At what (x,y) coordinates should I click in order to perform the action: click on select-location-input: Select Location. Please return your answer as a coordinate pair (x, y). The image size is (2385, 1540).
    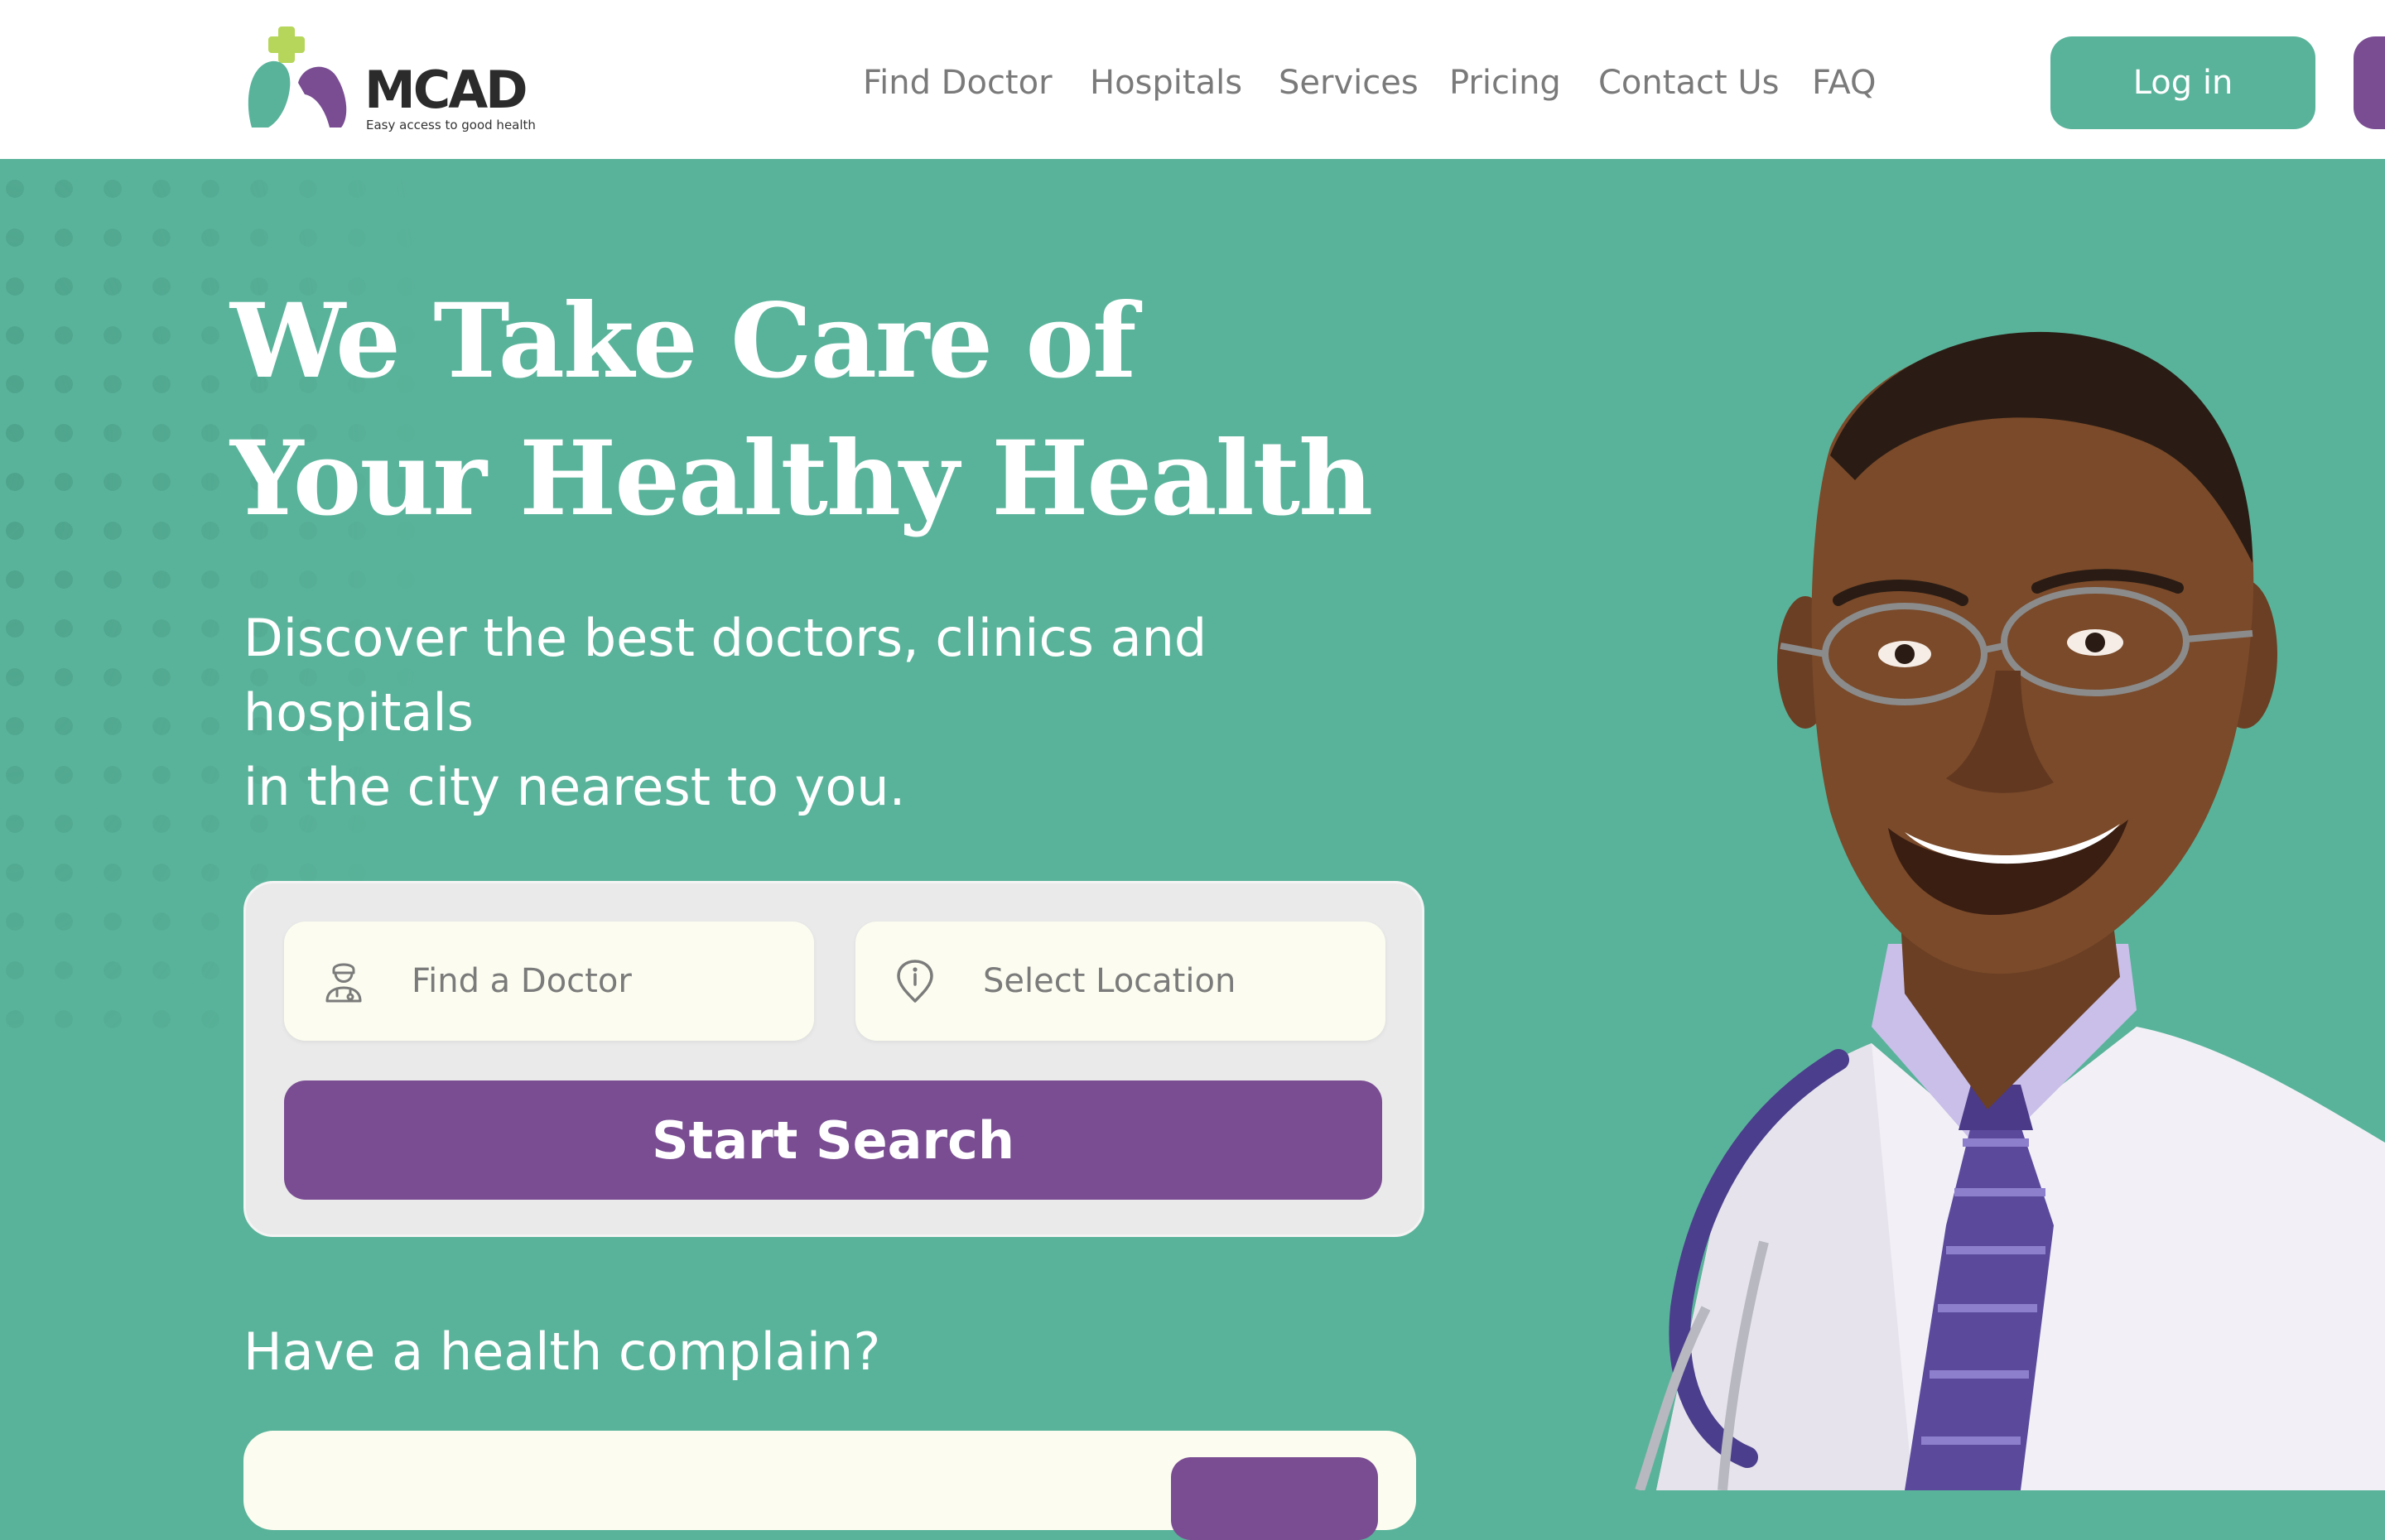
    Looking at the image, I should click on (1120, 982).